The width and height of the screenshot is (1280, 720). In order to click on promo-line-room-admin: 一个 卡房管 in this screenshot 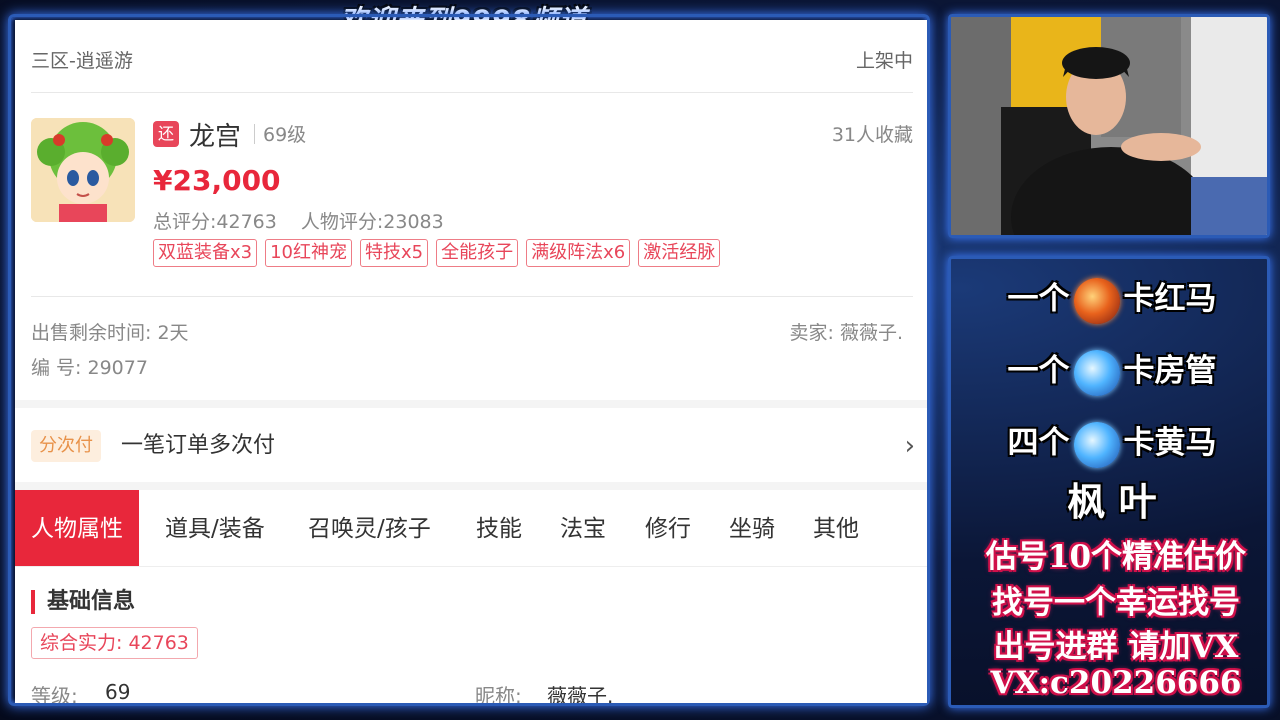, I will do `click(1112, 370)`.